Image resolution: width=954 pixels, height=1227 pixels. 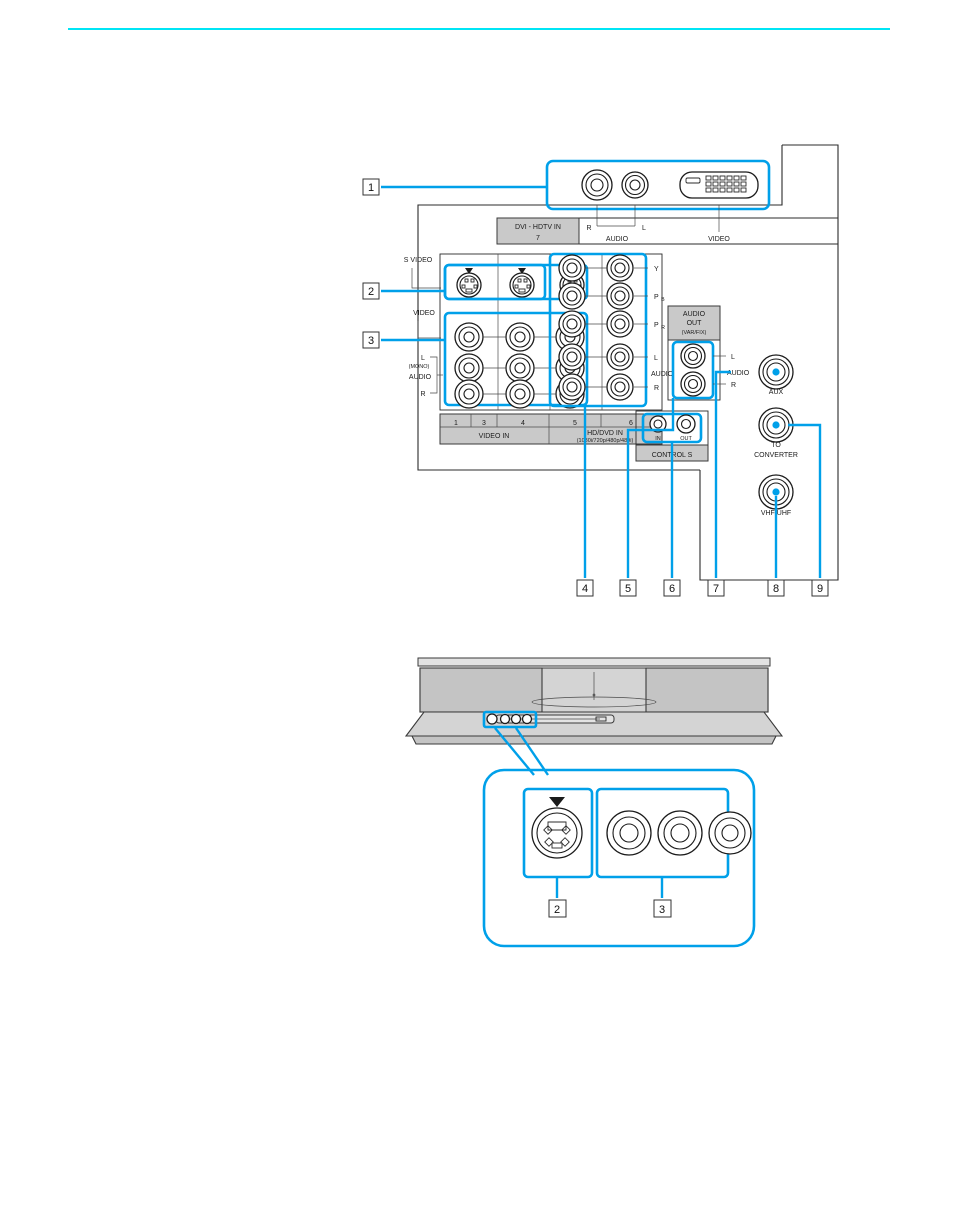 I want to click on dvi-video-label: VIDEO, so click(x=719, y=239).